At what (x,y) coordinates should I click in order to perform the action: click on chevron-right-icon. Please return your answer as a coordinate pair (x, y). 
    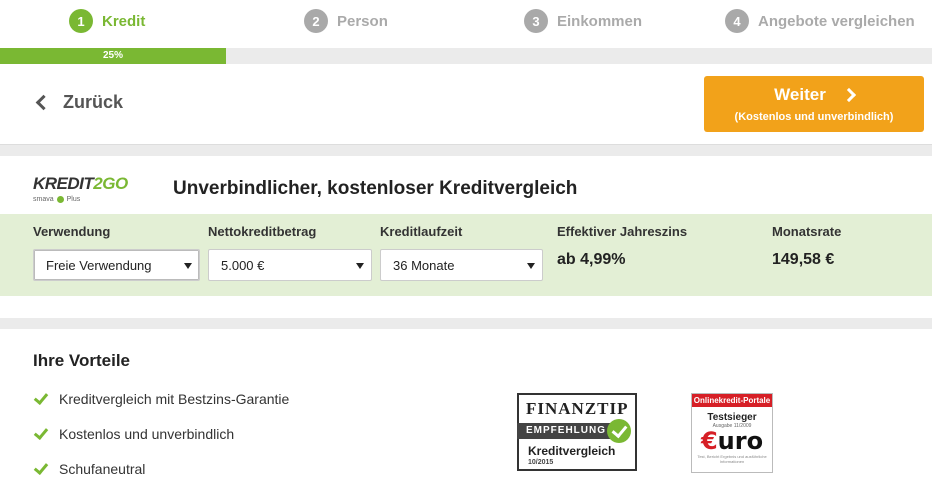
    Looking at the image, I should click on (848, 95).